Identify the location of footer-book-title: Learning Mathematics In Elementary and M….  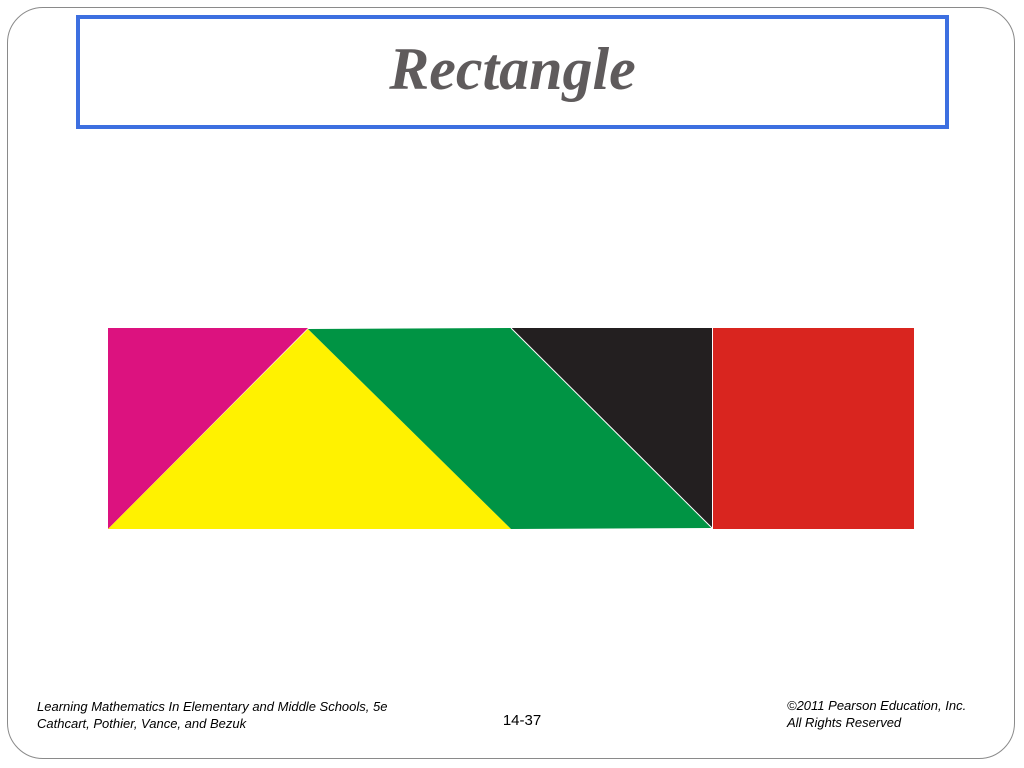
(212, 706).